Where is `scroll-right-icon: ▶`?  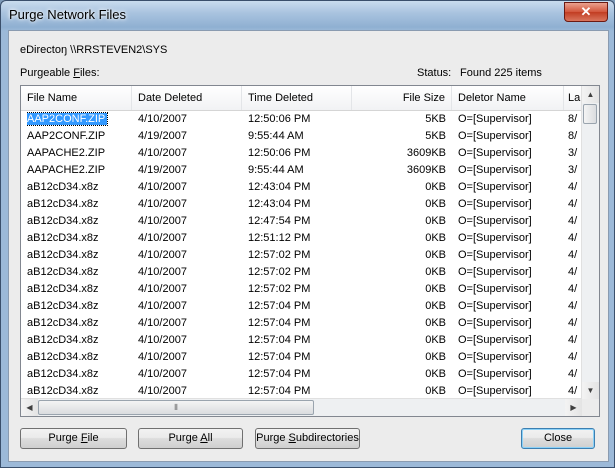 scroll-right-icon: ▶ is located at coordinates (573, 407).